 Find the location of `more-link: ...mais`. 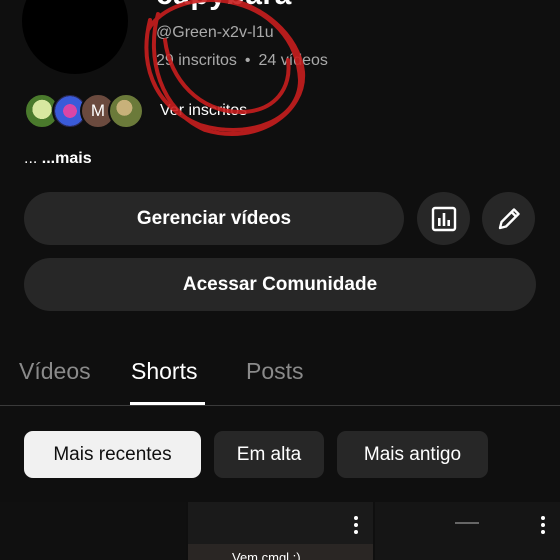

more-link: ...mais is located at coordinates (67, 158).